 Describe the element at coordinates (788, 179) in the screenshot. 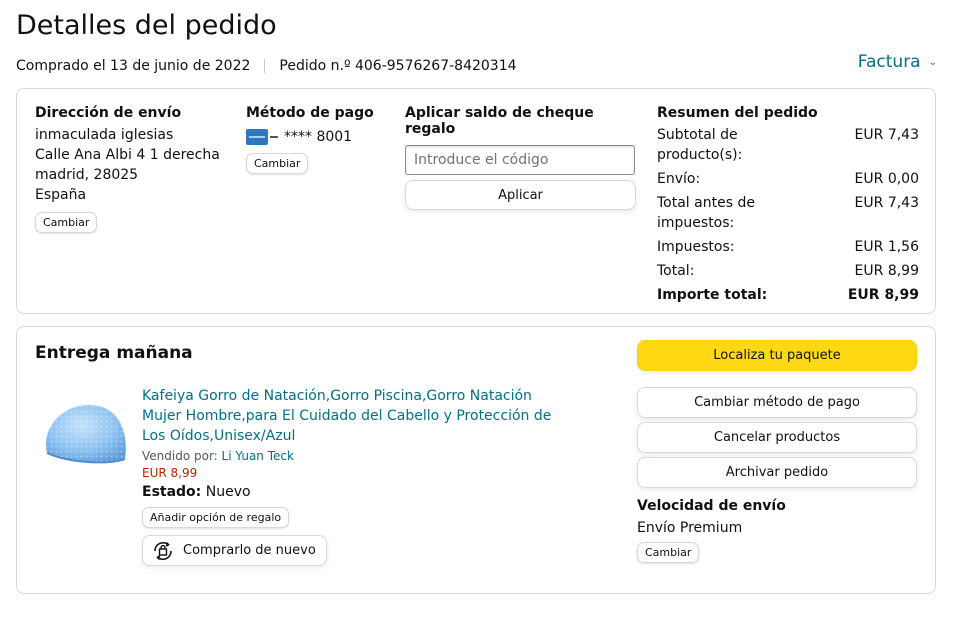

I see `summary-row: Envío: EUR 0,00` at that location.